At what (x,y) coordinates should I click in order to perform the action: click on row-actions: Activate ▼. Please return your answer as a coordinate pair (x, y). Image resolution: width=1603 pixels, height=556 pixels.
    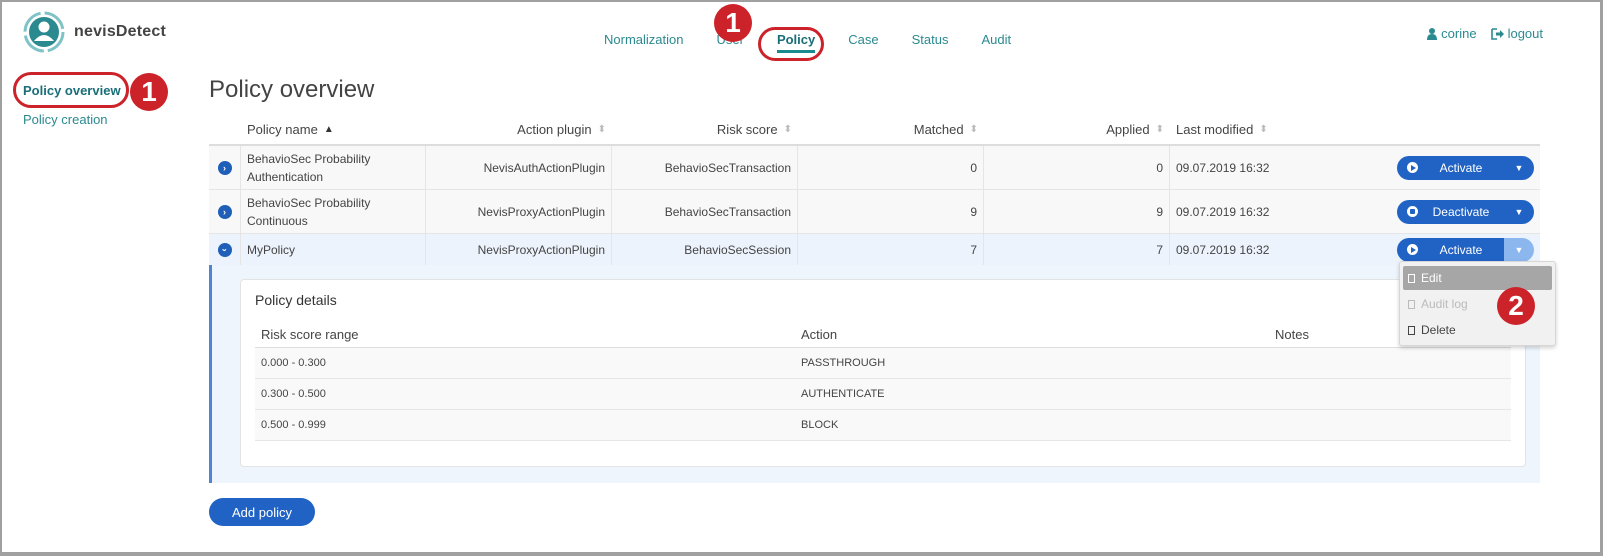
    Looking at the image, I should click on (1415, 167).